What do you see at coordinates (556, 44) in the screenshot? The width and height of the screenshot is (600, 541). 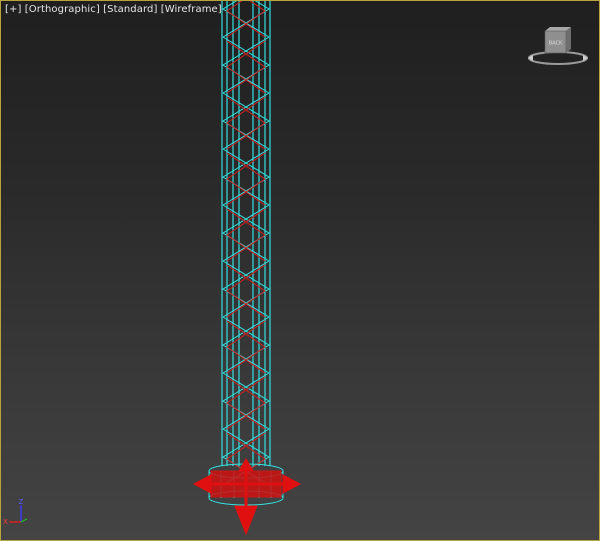 I see `view-cube-face-label: BACK` at bounding box center [556, 44].